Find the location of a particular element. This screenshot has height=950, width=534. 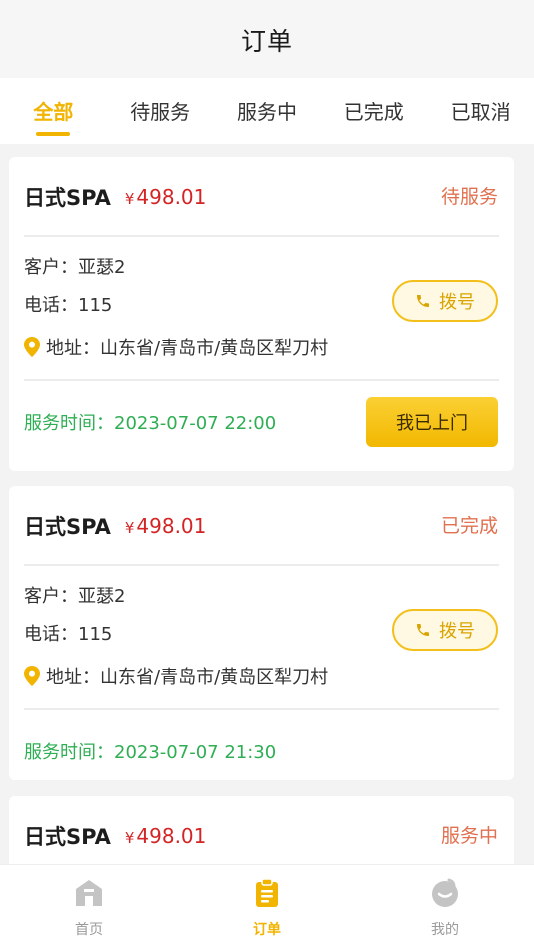

profile-icon is located at coordinates (445, 892).